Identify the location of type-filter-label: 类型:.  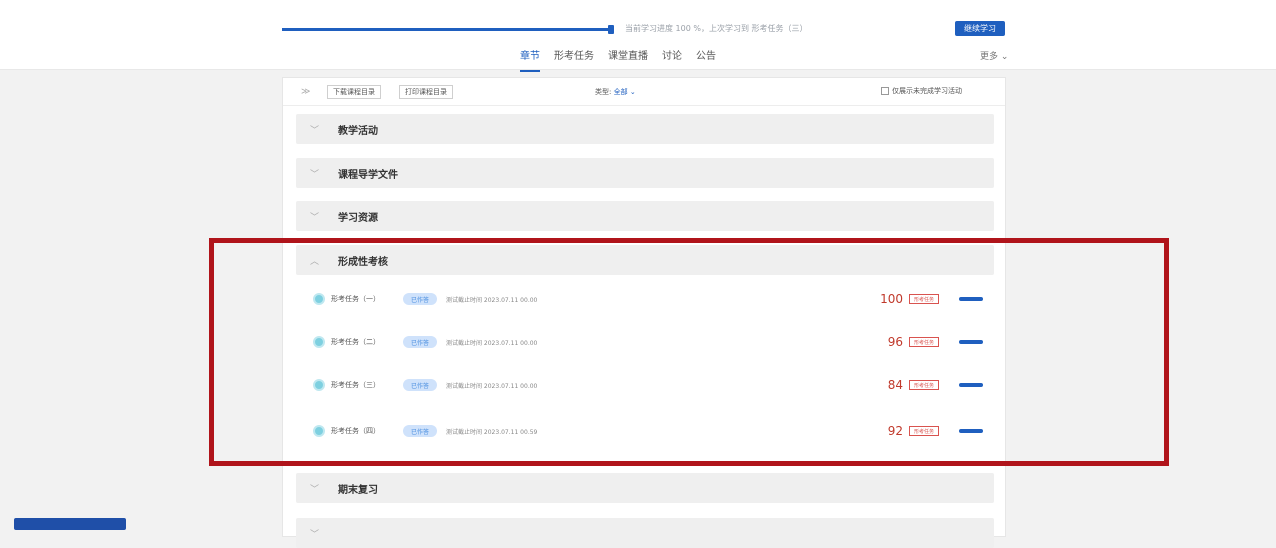
(603, 92).